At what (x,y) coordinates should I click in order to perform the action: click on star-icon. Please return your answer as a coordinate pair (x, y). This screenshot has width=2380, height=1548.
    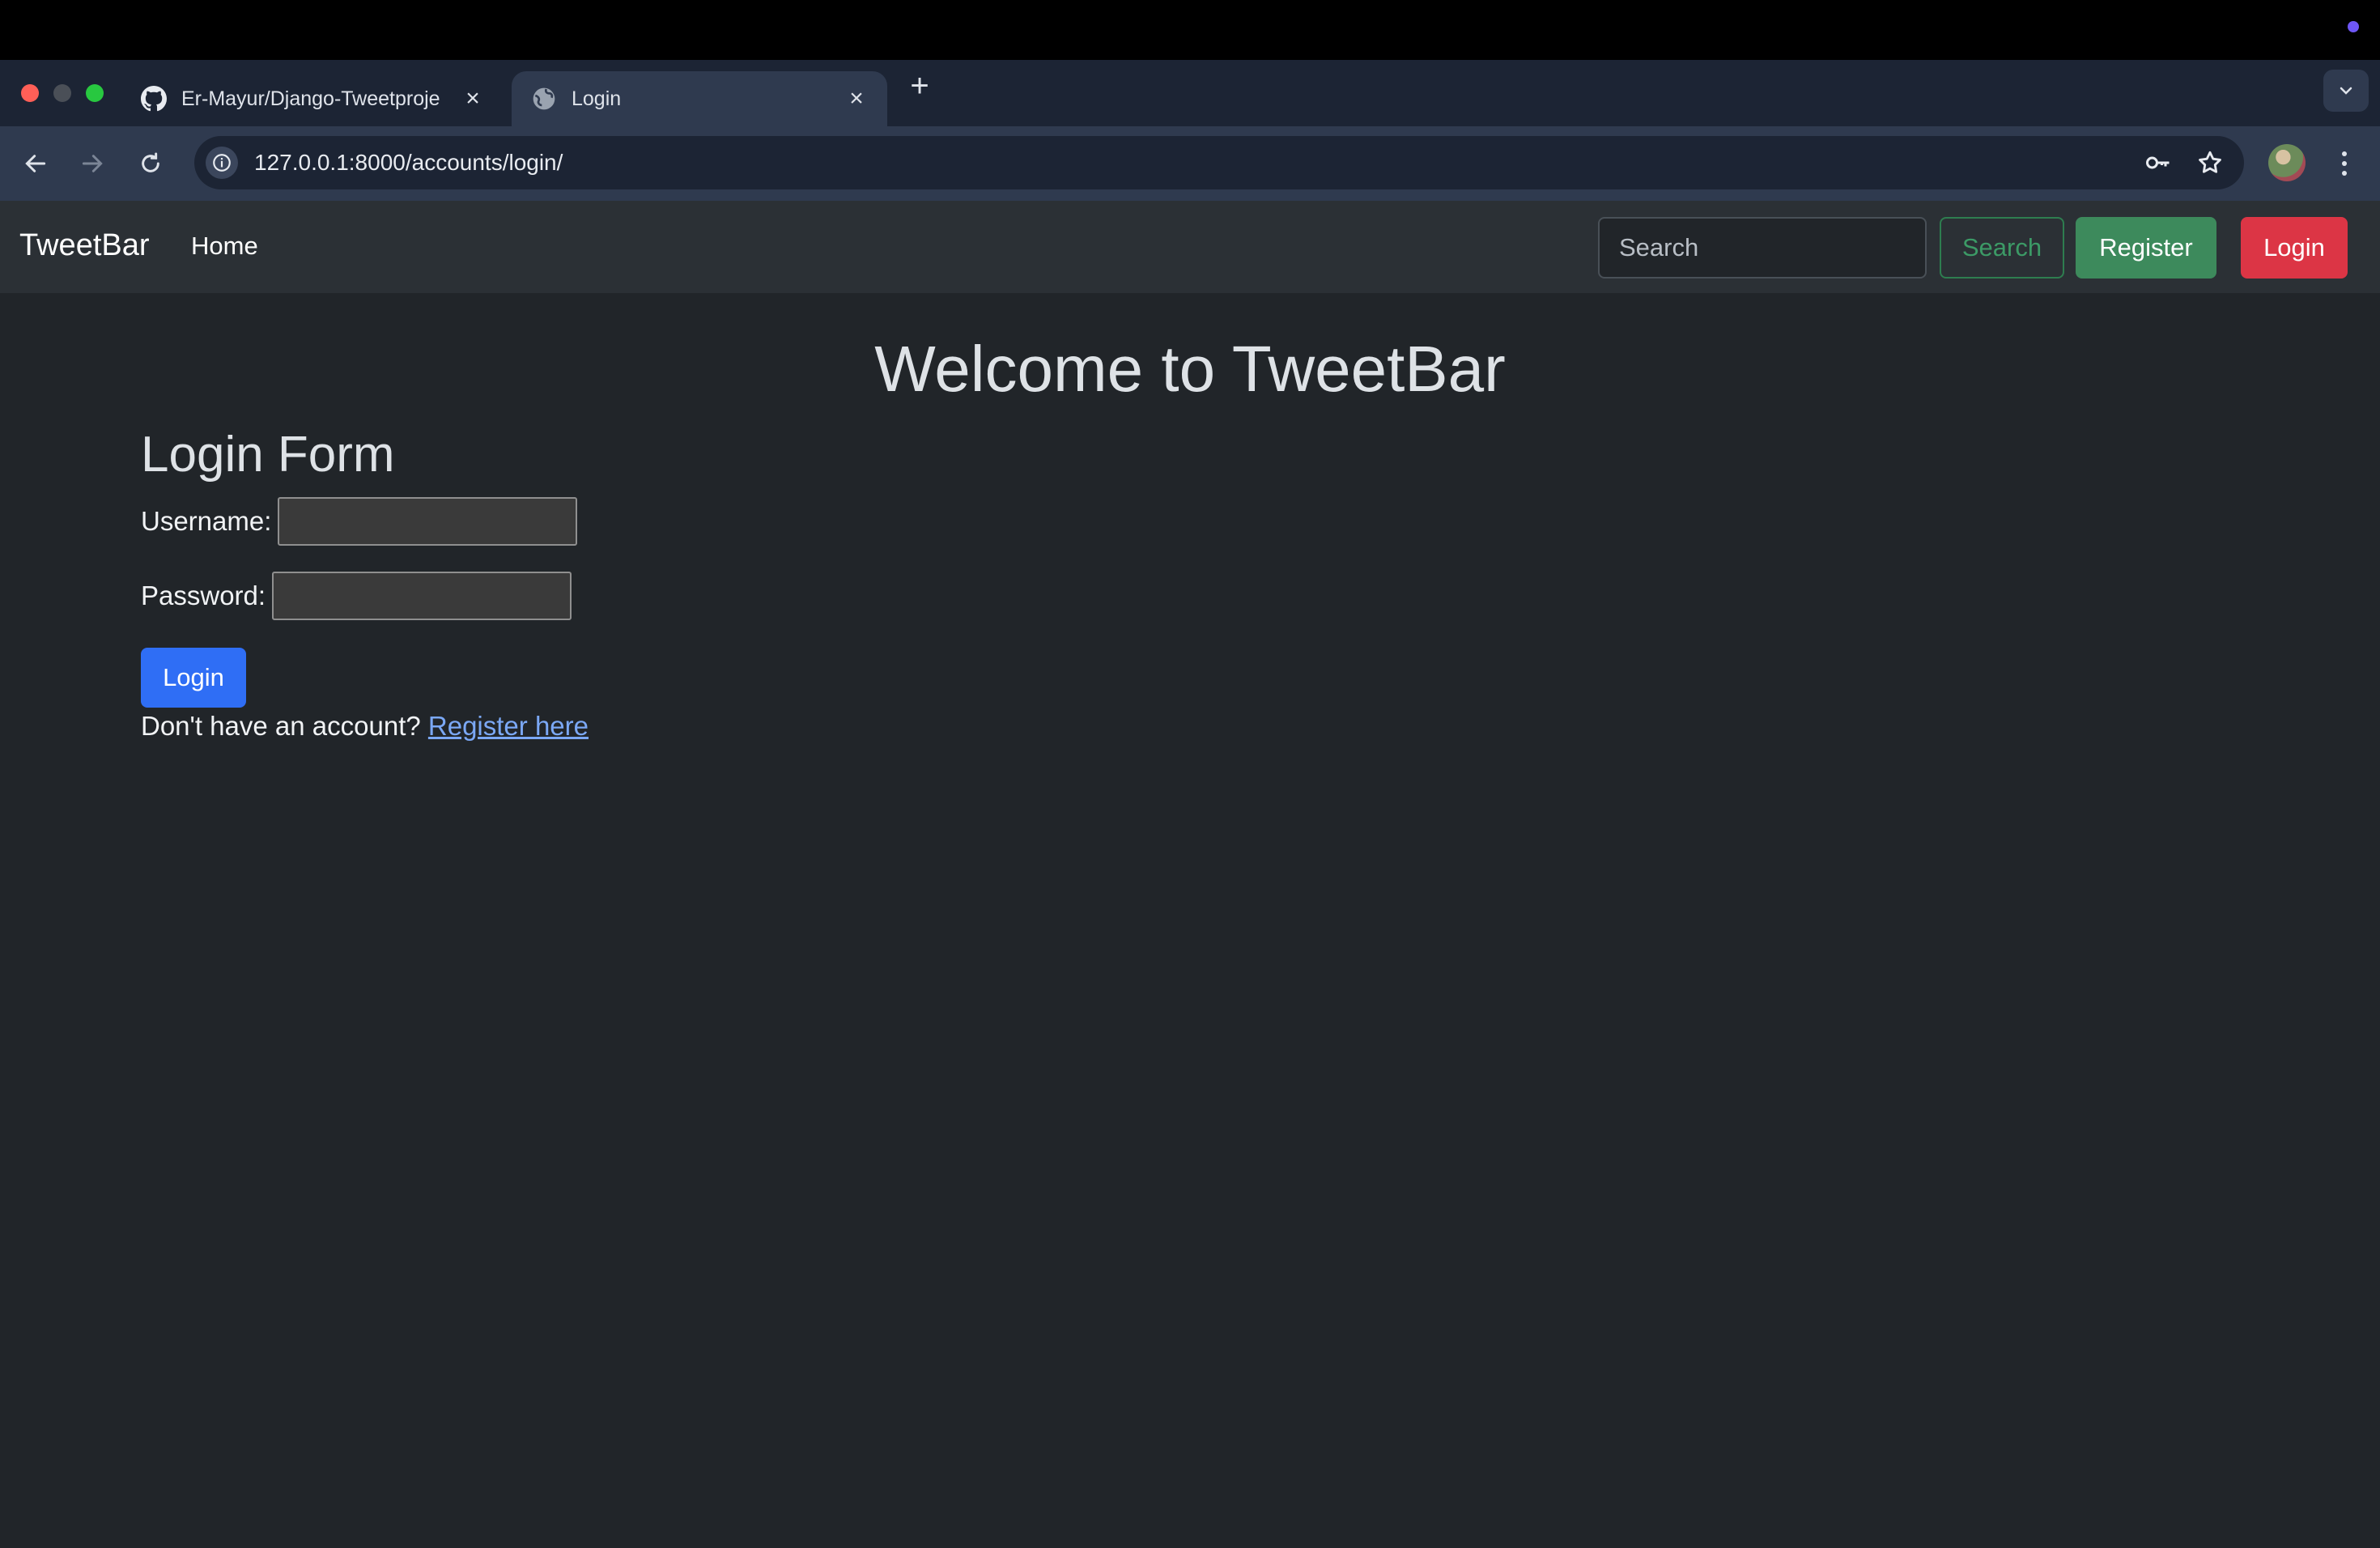
    Looking at the image, I should click on (2210, 162).